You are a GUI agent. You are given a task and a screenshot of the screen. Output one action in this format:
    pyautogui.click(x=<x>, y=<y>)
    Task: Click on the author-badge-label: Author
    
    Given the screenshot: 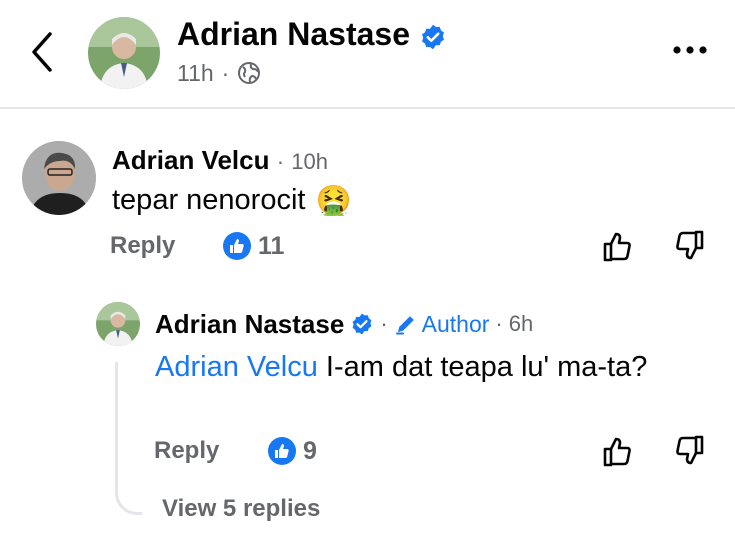 What is the action you would take?
    pyautogui.click(x=455, y=324)
    